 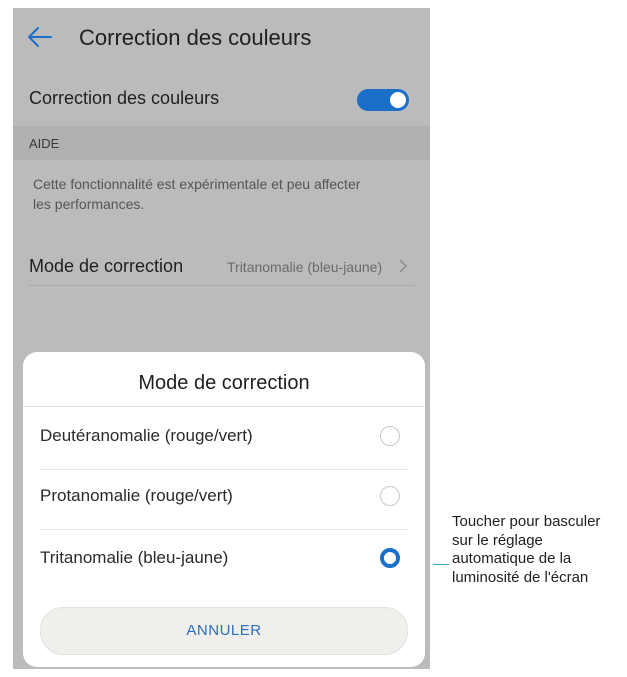 What do you see at coordinates (136, 495) in the screenshot?
I see `option-label: Protanomalie (rouge/vert)` at bounding box center [136, 495].